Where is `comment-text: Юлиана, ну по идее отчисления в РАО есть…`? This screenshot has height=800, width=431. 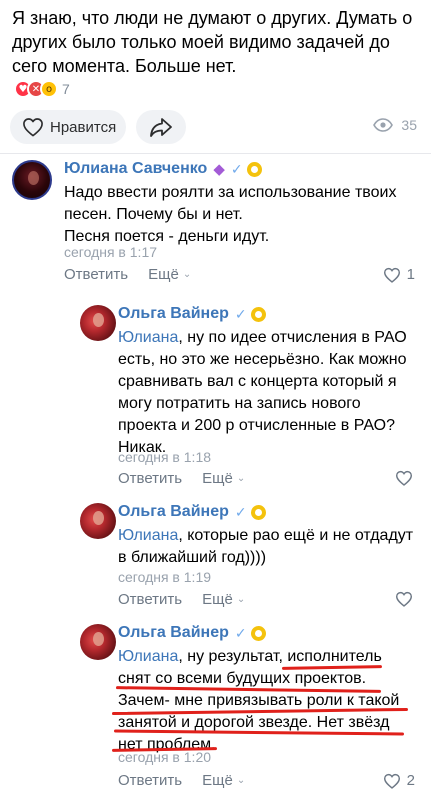
comment-text: Юлиана, ну по идее отчисления в РАО есть… is located at coordinates (262, 392).